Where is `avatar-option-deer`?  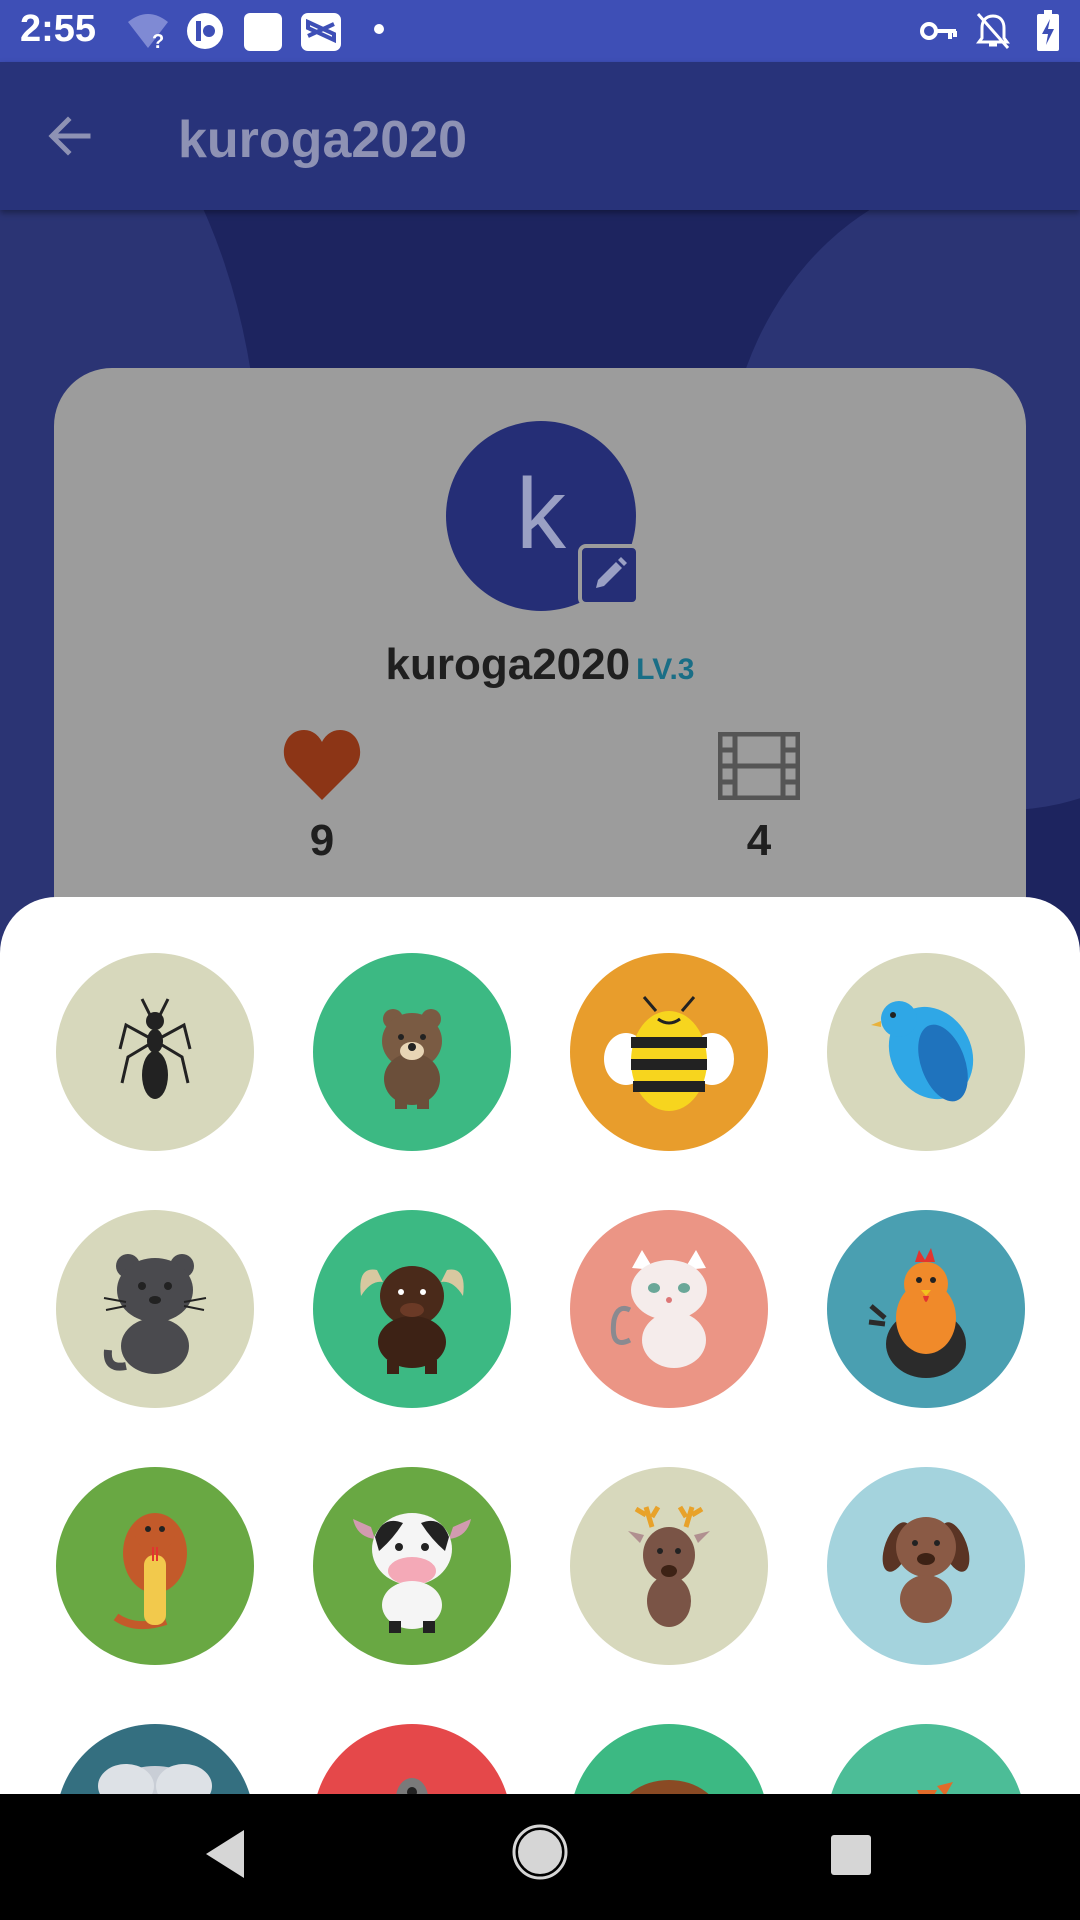
avatar-option-deer is located at coordinates (669, 1566).